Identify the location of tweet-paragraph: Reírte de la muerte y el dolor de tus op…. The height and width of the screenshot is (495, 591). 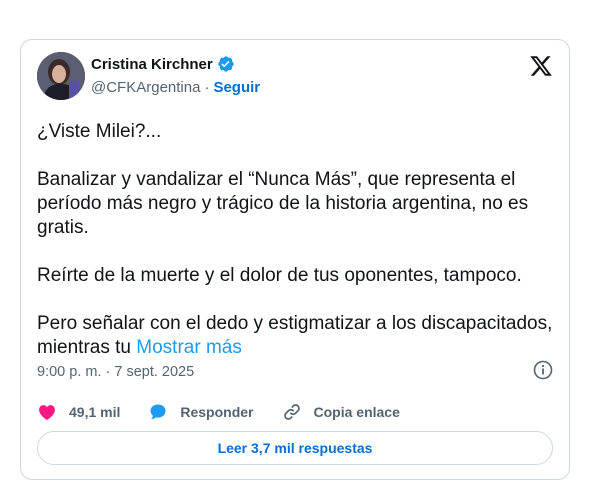
(279, 275).